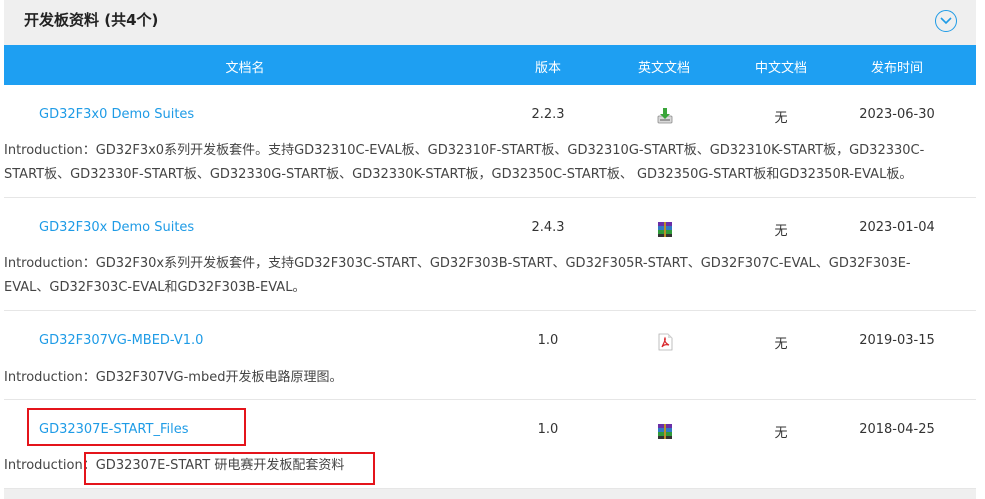  What do you see at coordinates (219, 377) in the screenshot?
I see `intro-text: GD32F307VG-mbed开发板电路原理图。` at bounding box center [219, 377].